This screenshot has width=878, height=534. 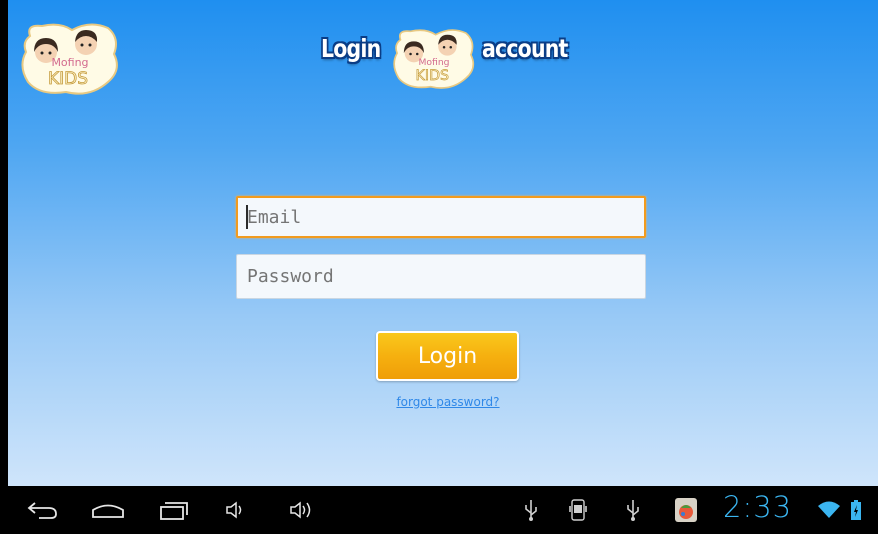 I want to click on app-notification-icon, so click(x=686, y=510).